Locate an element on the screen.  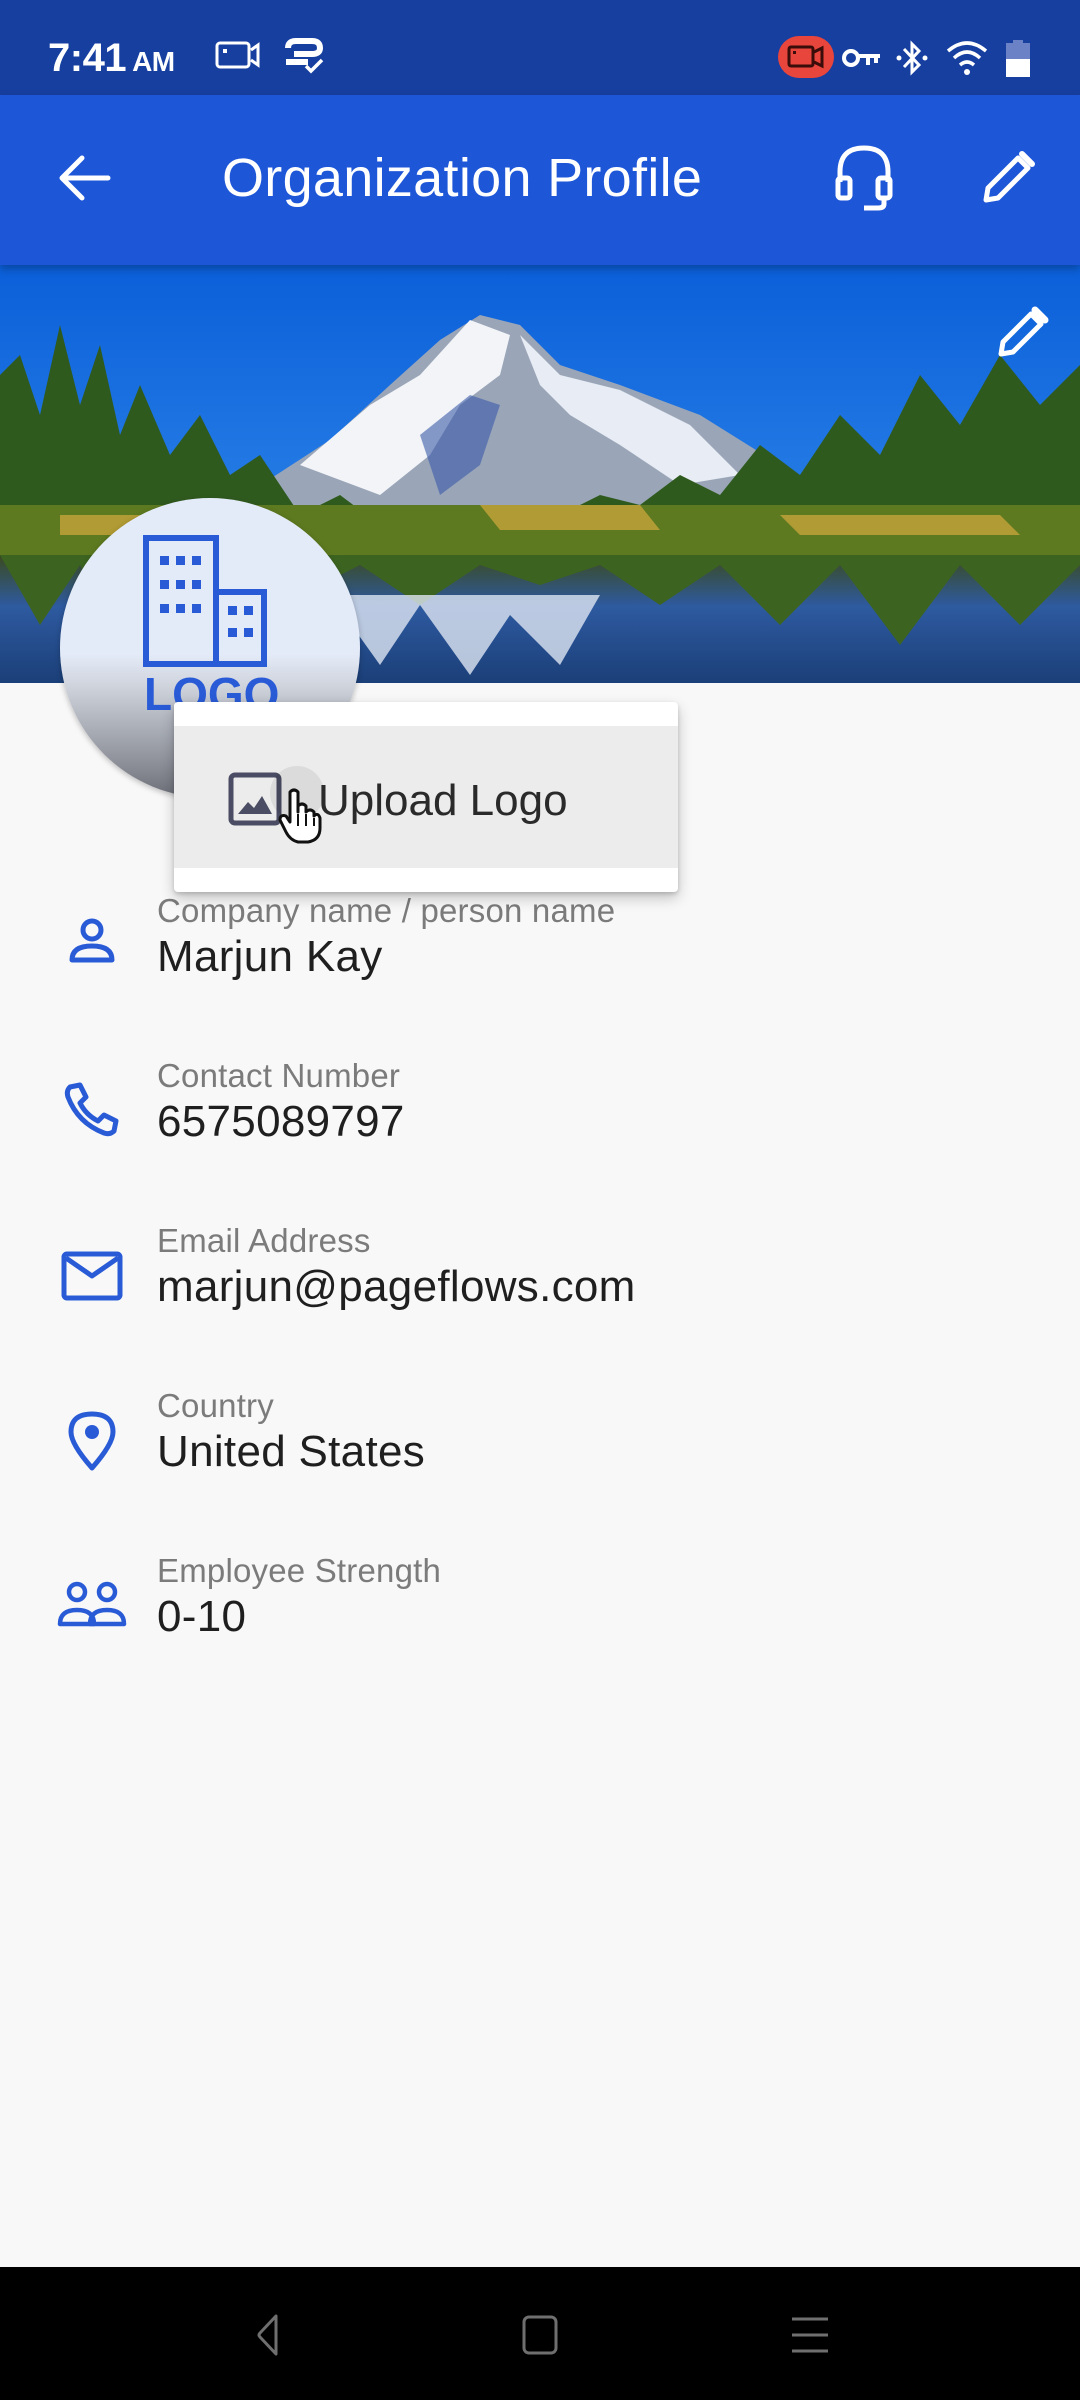
screen-record-icon is located at coordinates (238, 57).